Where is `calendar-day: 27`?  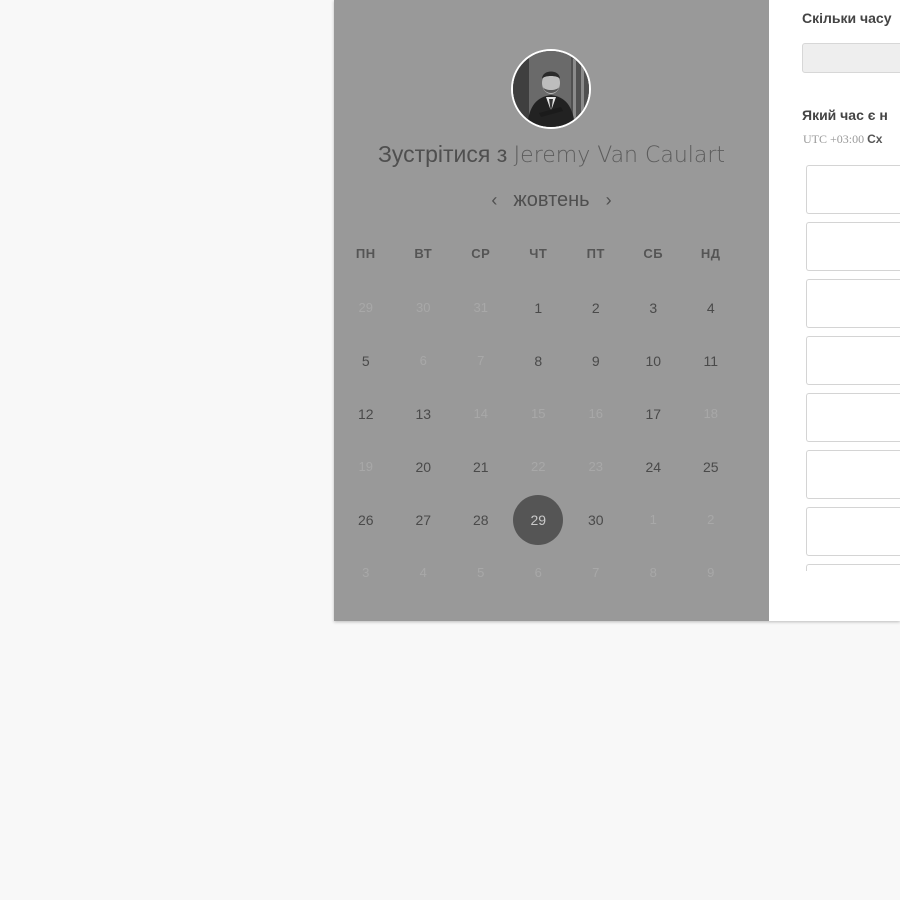 calendar-day: 27 is located at coordinates (424, 519).